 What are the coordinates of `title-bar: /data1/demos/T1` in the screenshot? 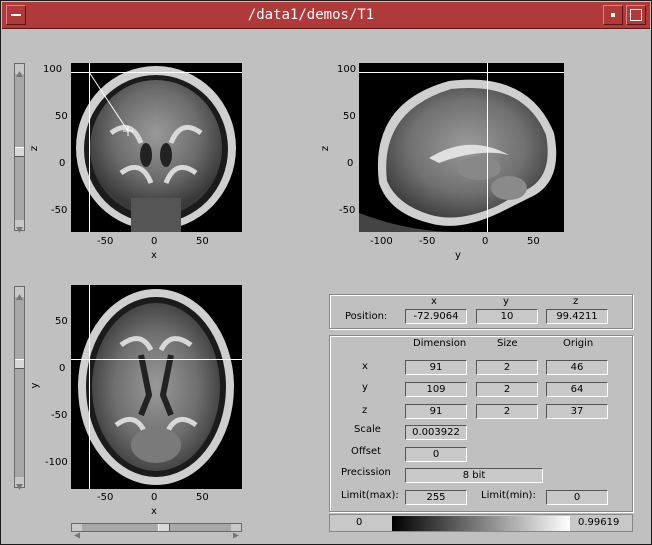 It's located at (326, 15).